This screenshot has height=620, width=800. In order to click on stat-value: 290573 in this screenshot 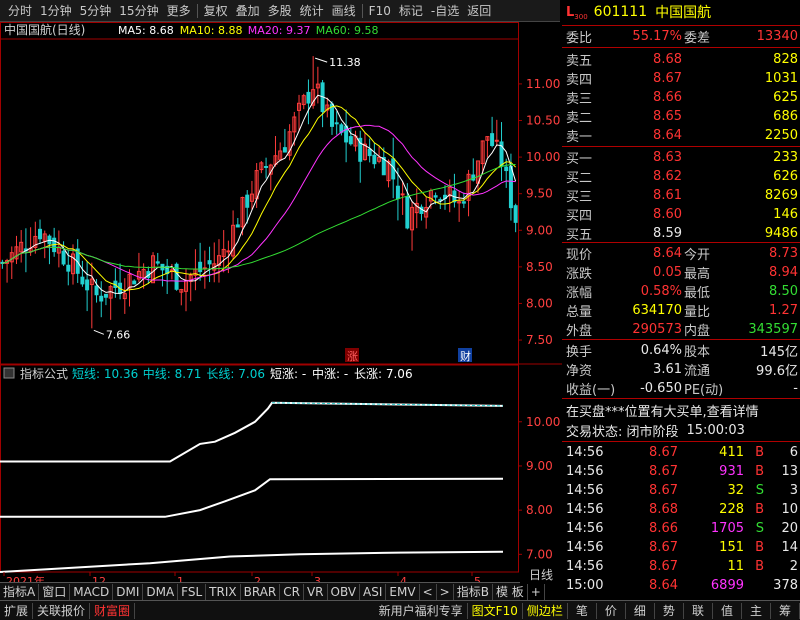, I will do `click(657, 329)`.